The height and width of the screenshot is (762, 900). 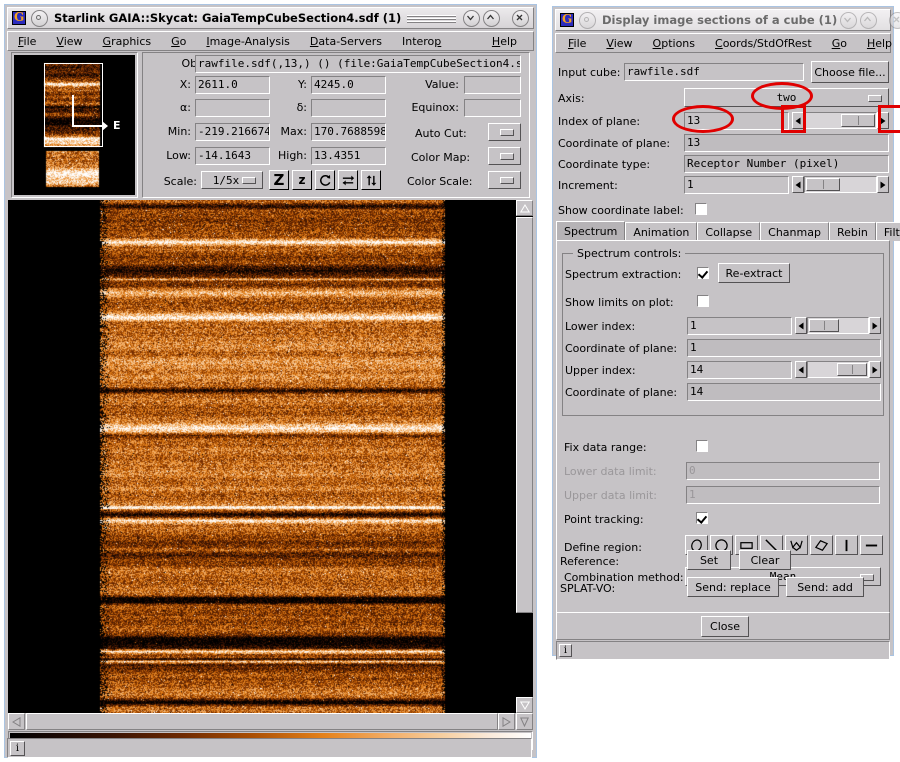 What do you see at coordinates (825, 587) in the screenshot?
I see `splat-send-add-button: Send: add` at bounding box center [825, 587].